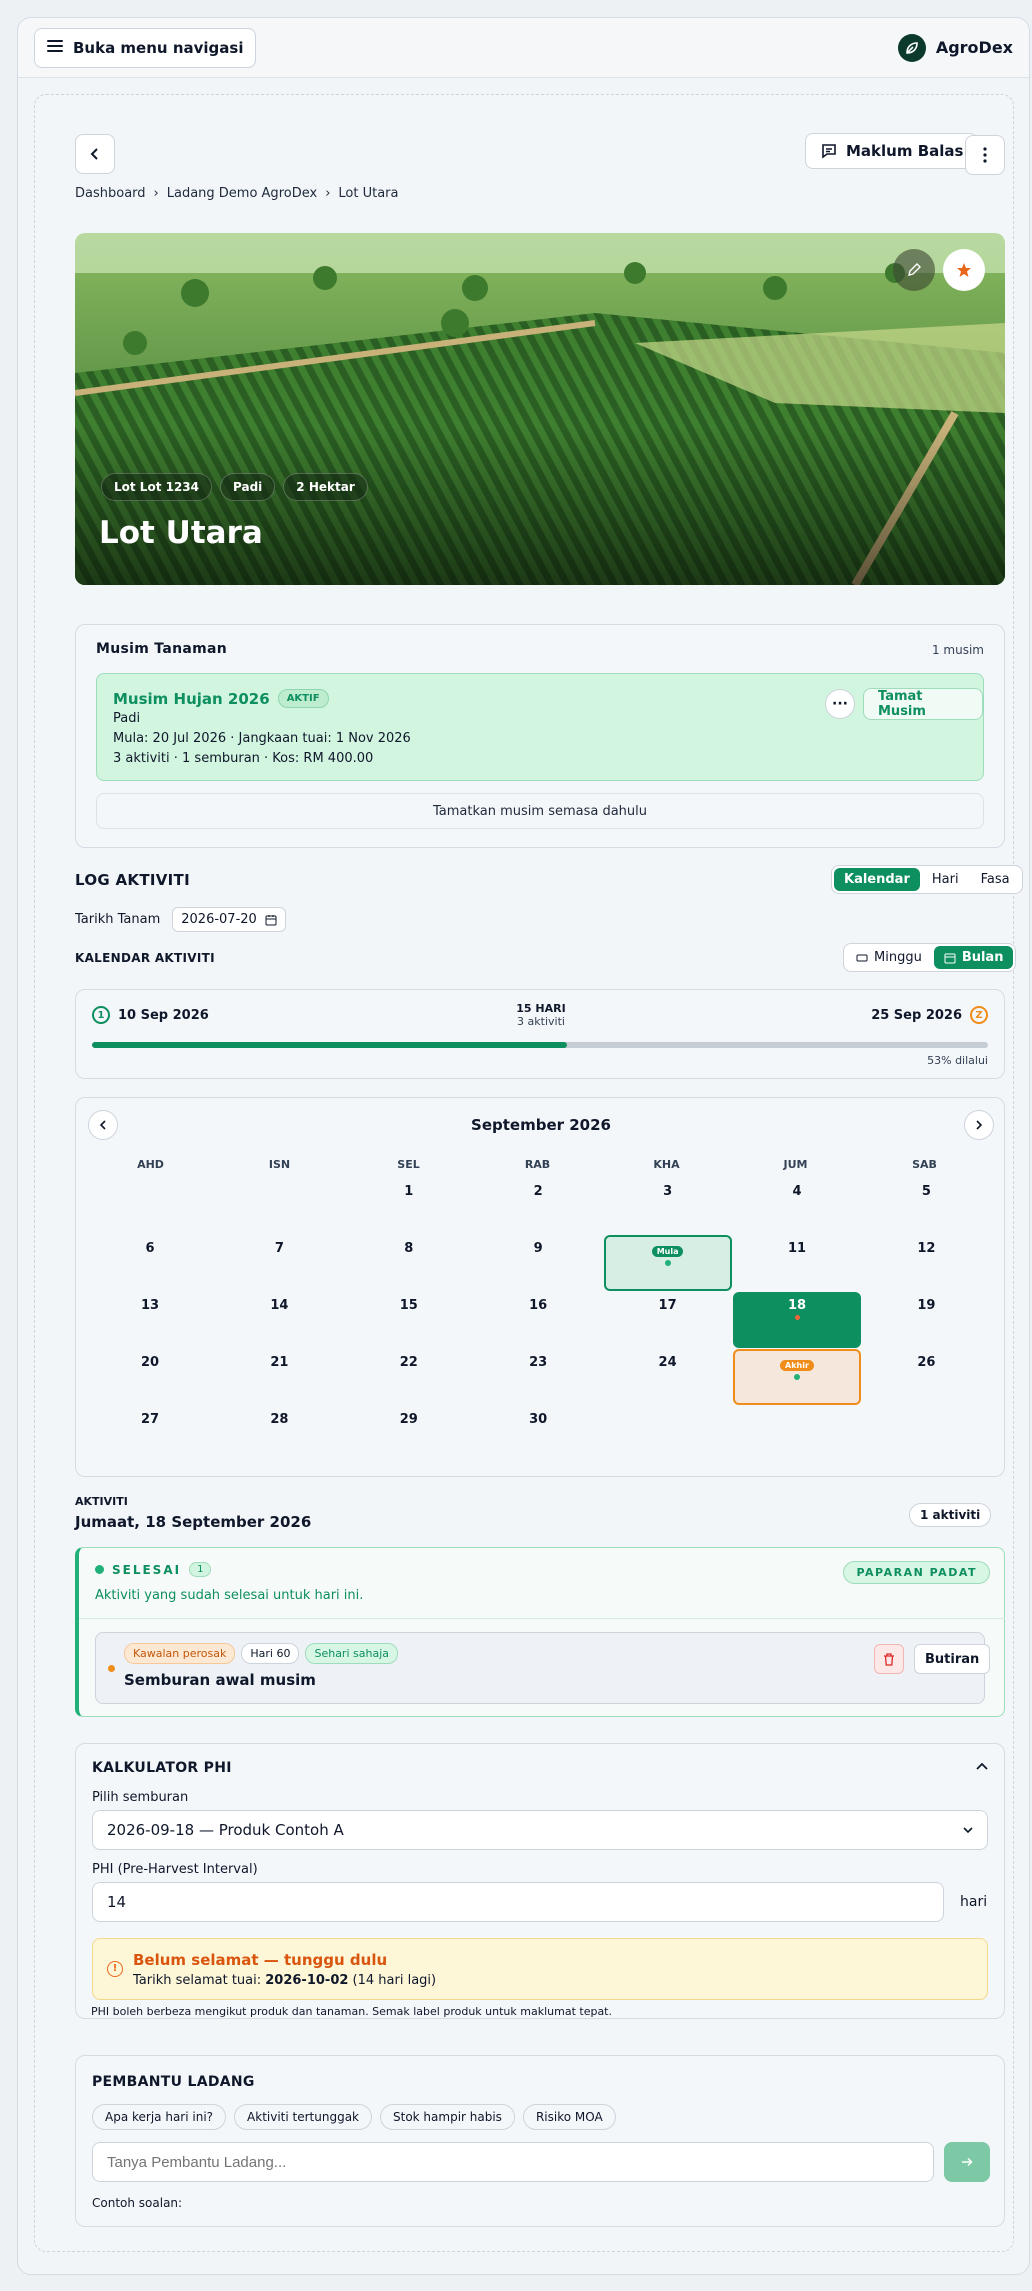 This screenshot has height=2291, width=1032. I want to click on calendar-day: 23, so click(538, 1377).